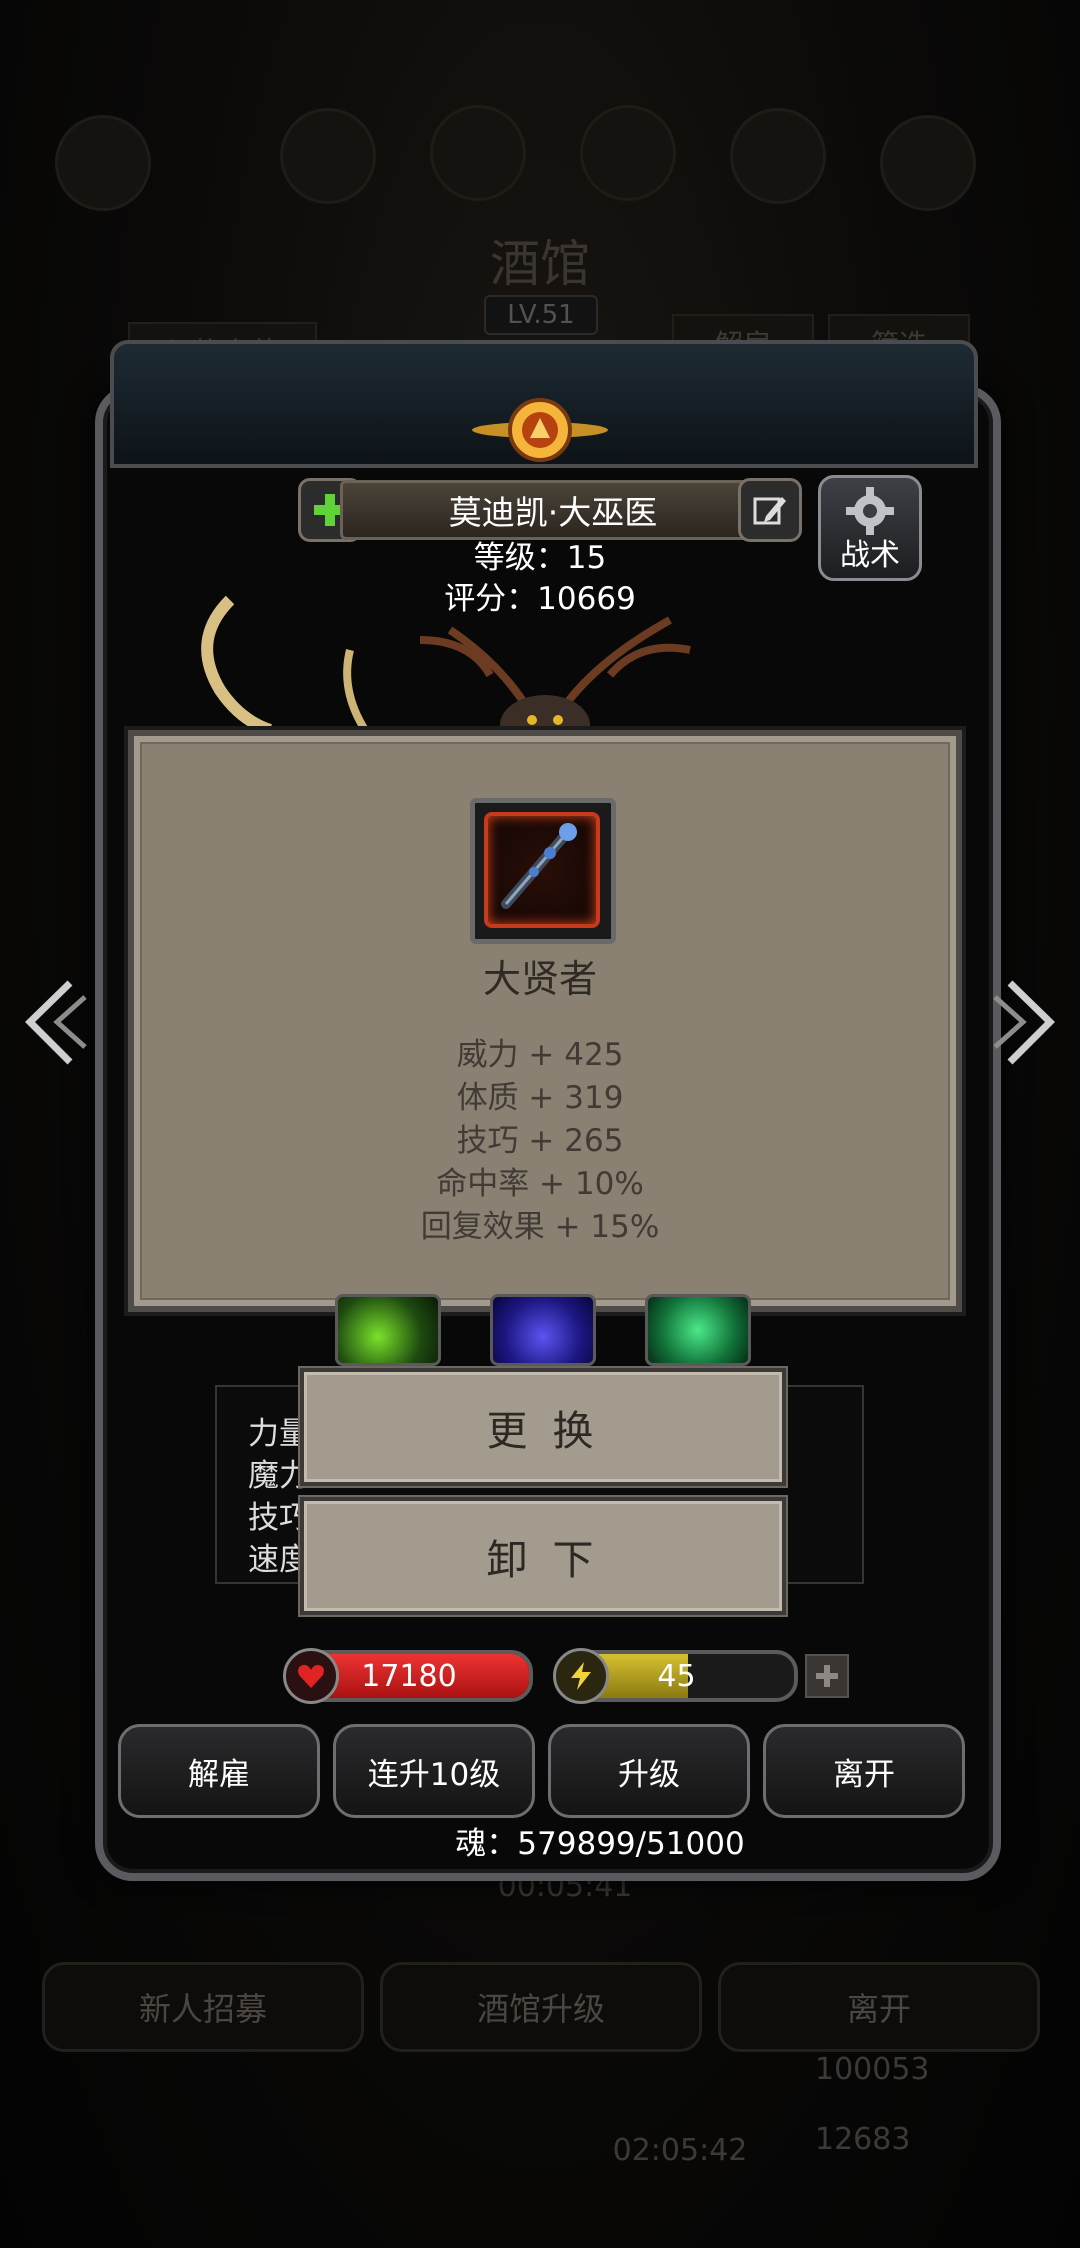  Describe the element at coordinates (872, 2069) in the screenshot. I see `bg-resource-1: 100053` at that location.